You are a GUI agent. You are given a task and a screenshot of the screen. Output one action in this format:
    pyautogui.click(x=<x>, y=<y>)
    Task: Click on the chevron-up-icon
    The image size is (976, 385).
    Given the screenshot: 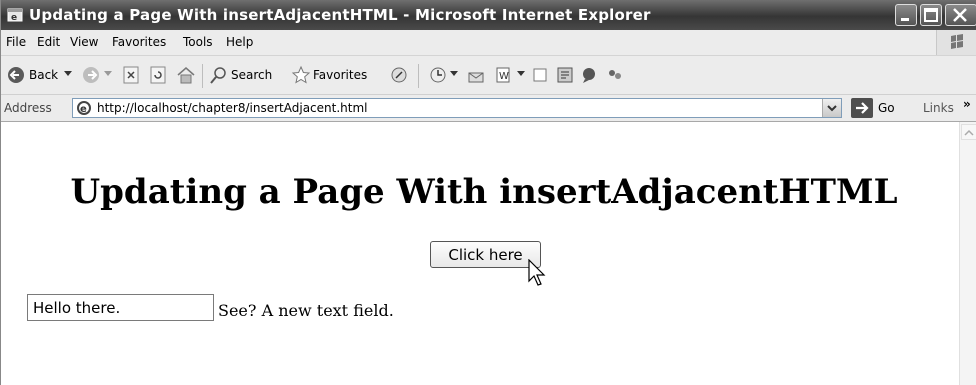 What is the action you would take?
    pyautogui.click(x=969, y=132)
    